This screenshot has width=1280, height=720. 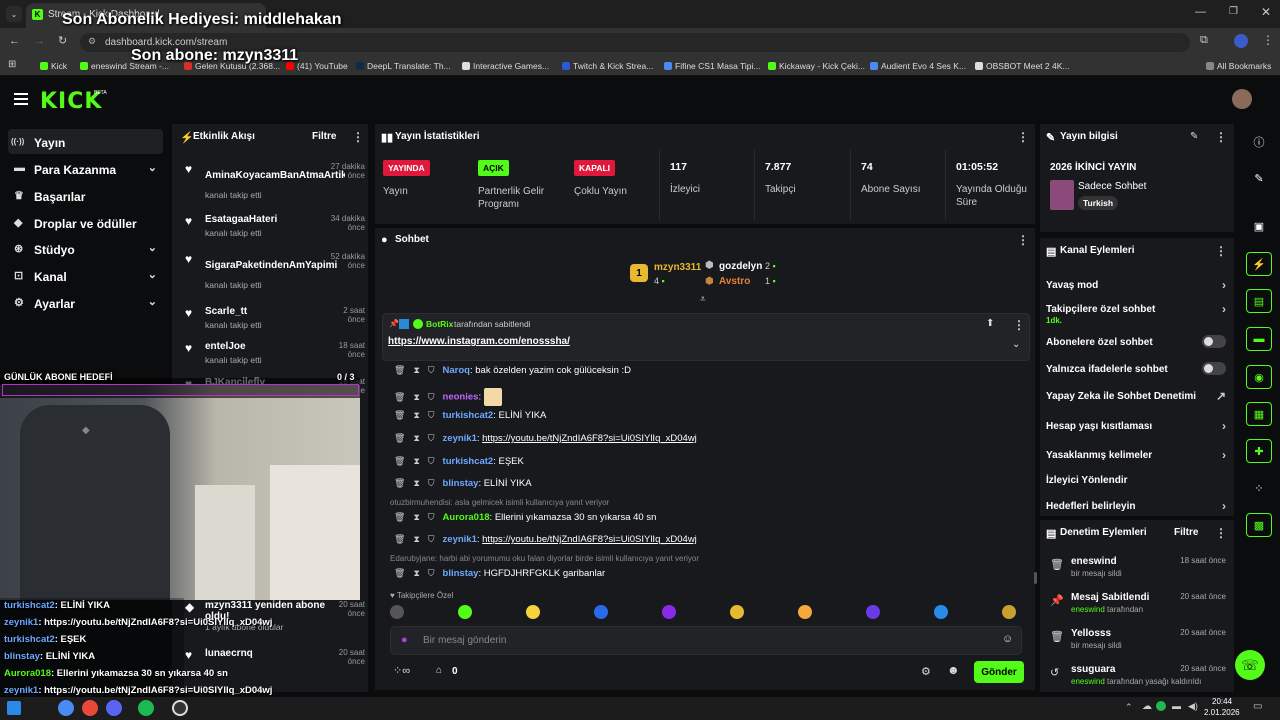 What do you see at coordinates (479, 341) in the screenshot?
I see `pinned-link: https://www.instagram.com/enosssha/` at bounding box center [479, 341].